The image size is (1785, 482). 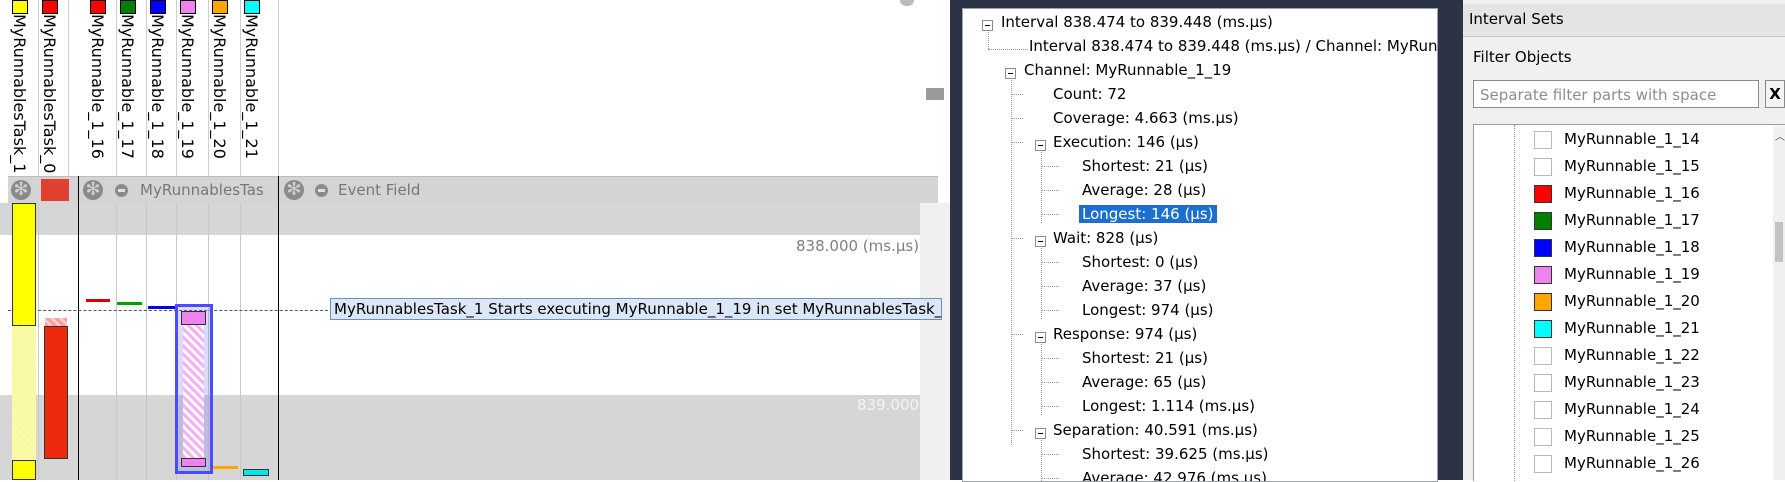 What do you see at coordinates (1775, 94) in the screenshot?
I see `clear-filter-button: X` at bounding box center [1775, 94].